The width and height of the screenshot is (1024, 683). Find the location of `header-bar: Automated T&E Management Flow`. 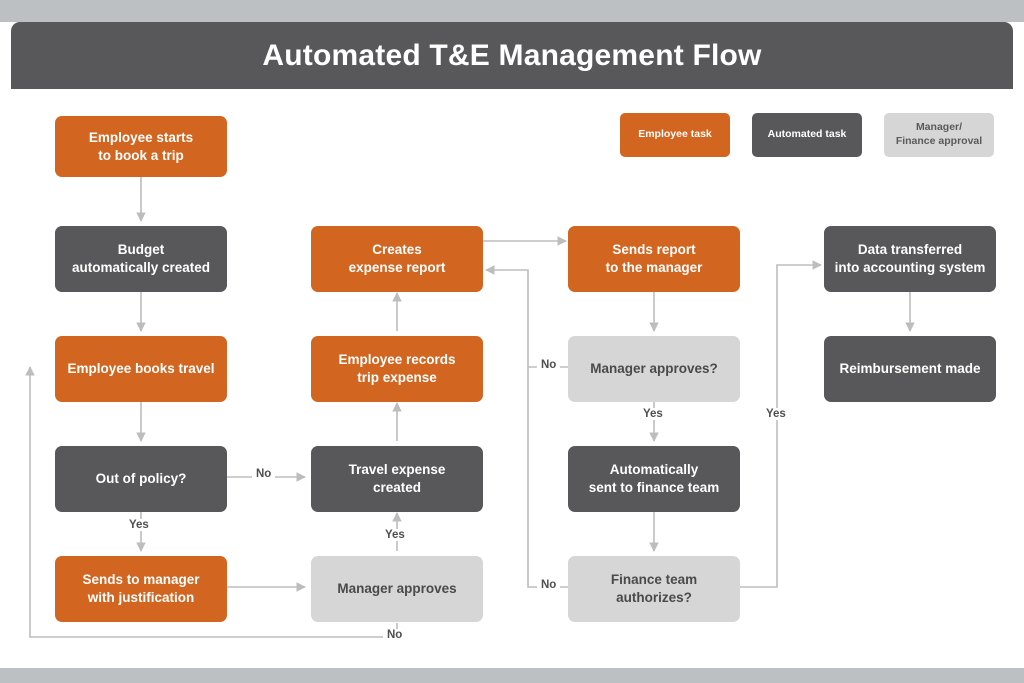

header-bar: Automated T&E Management Flow is located at coordinates (512, 55).